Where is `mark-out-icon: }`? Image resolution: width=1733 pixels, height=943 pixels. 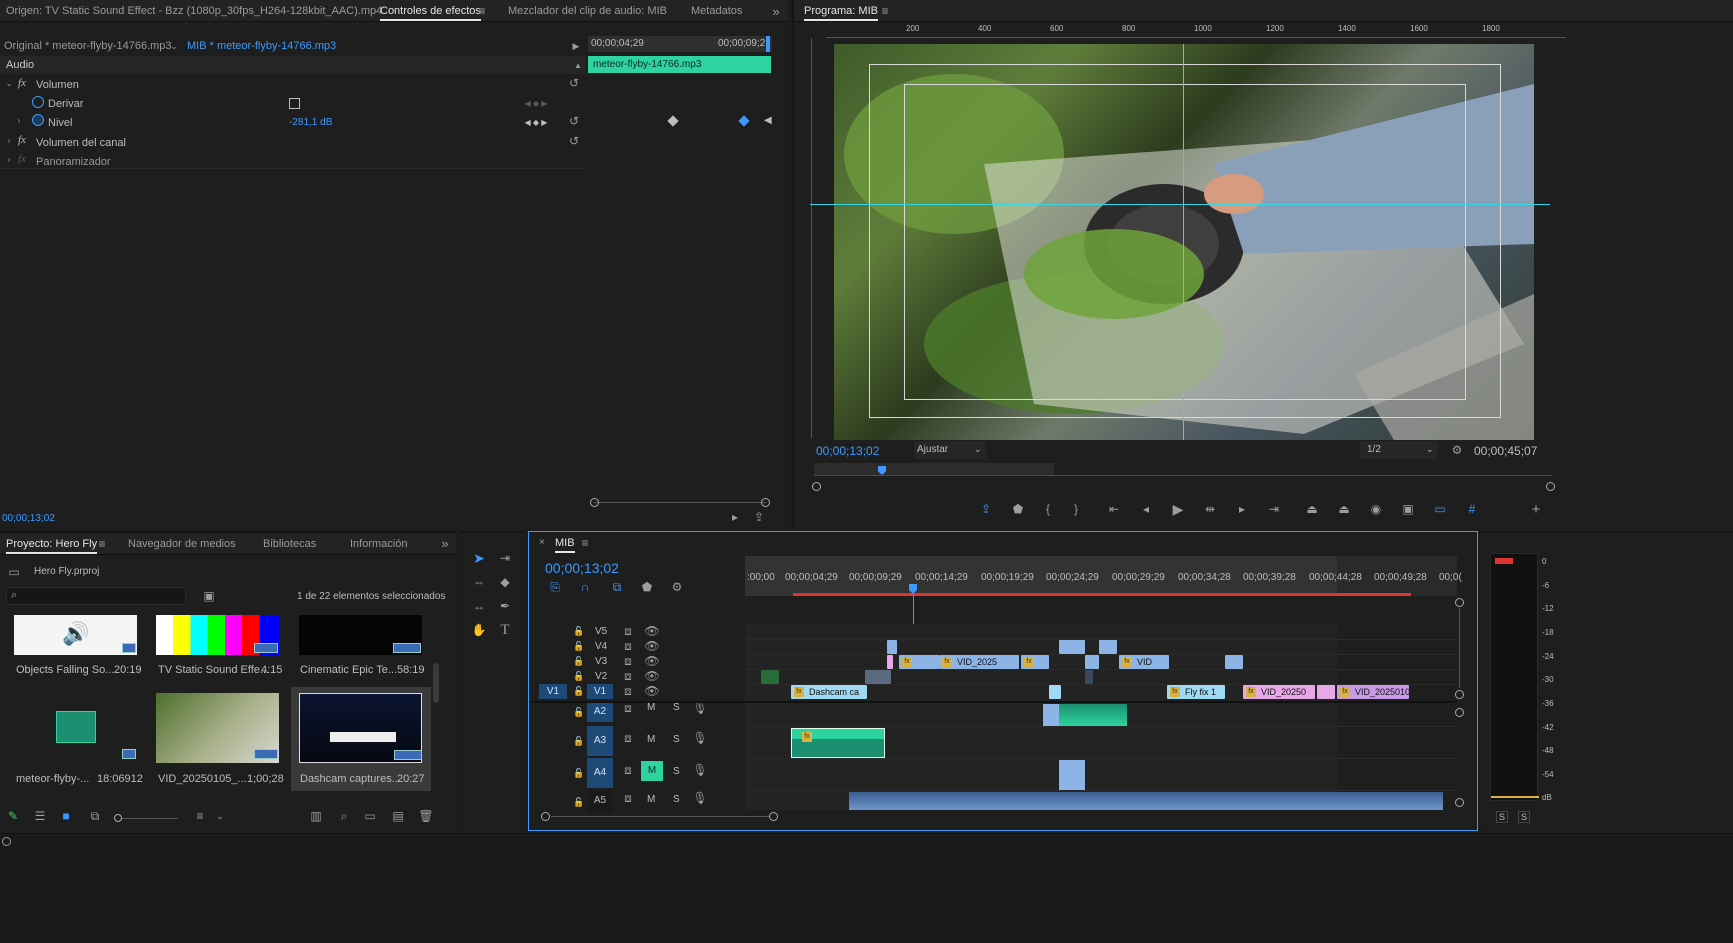
mark-out-icon: } is located at coordinates (1076, 509).